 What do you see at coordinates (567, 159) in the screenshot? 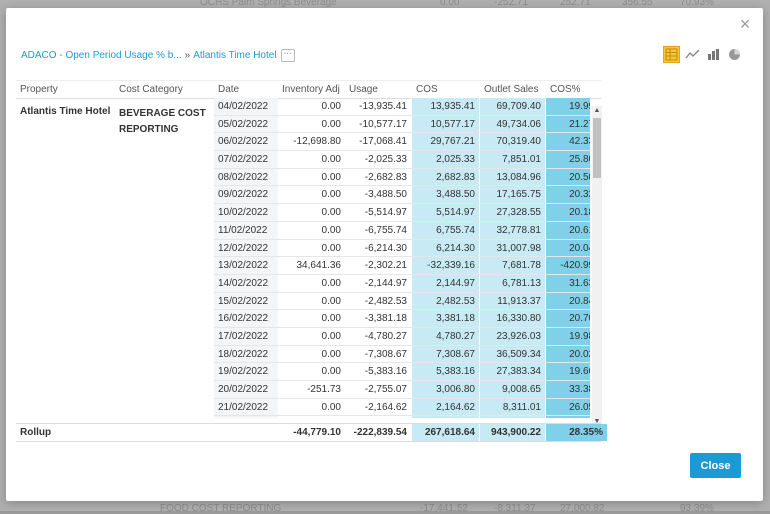
I see `cos-pct-cell: 25.80%` at bounding box center [567, 159].